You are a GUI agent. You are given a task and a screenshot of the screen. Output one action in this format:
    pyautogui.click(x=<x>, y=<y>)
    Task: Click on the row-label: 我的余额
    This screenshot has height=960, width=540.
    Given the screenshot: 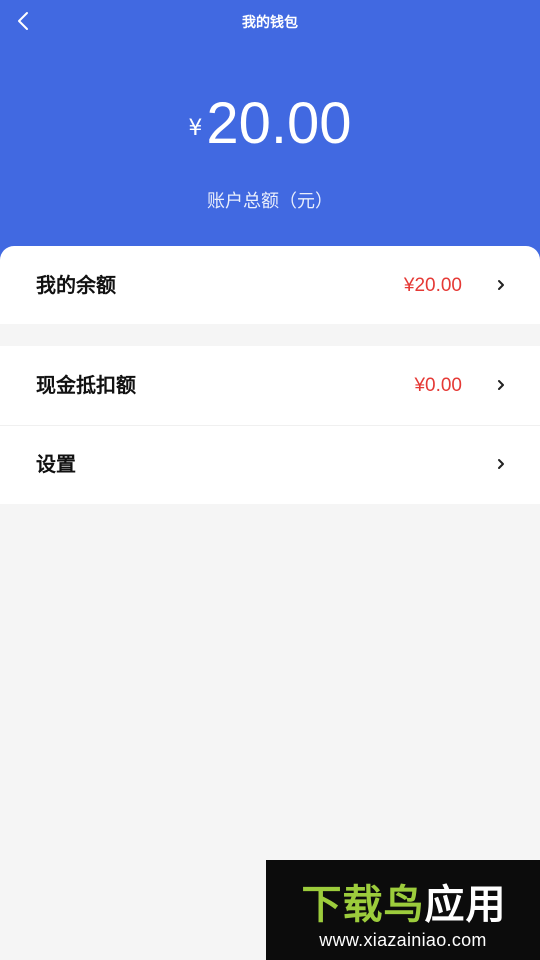 What is the action you would take?
    pyautogui.click(x=76, y=285)
    